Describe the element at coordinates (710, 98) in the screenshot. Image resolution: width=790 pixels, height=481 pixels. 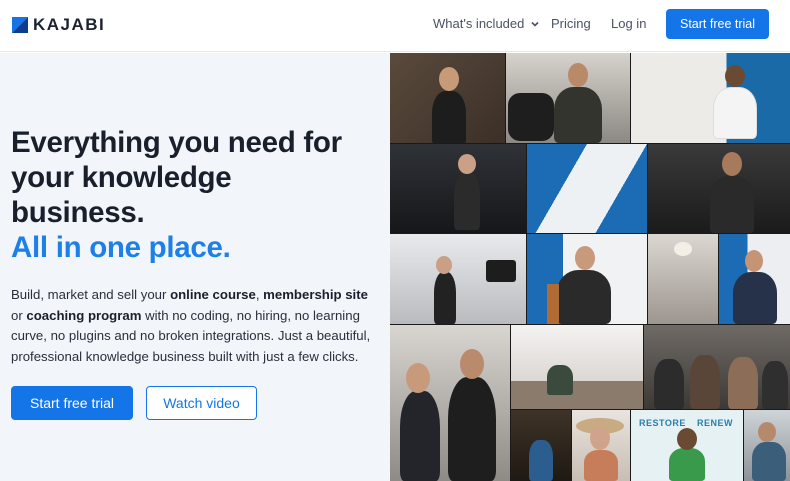
I see `photo-man-chair-blue` at that location.